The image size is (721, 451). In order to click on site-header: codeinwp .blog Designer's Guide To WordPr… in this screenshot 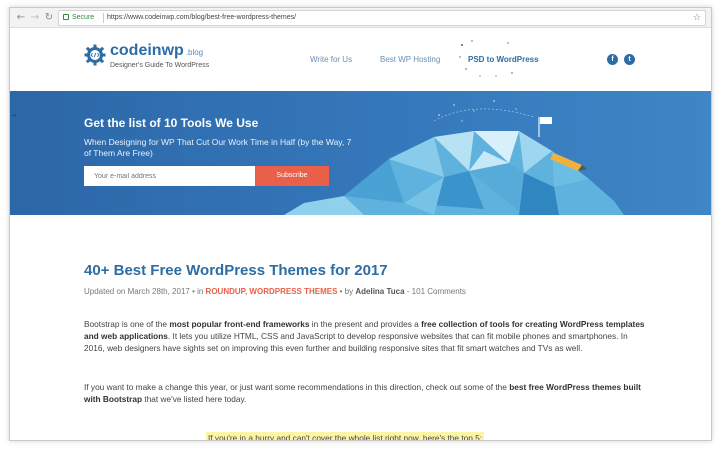, I will do `click(360, 60)`.